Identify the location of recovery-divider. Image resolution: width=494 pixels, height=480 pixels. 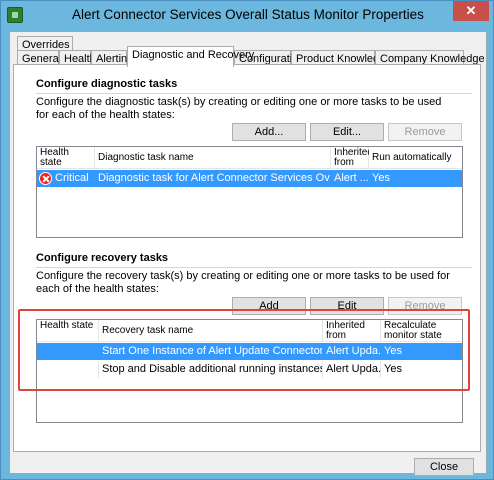
(254, 267).